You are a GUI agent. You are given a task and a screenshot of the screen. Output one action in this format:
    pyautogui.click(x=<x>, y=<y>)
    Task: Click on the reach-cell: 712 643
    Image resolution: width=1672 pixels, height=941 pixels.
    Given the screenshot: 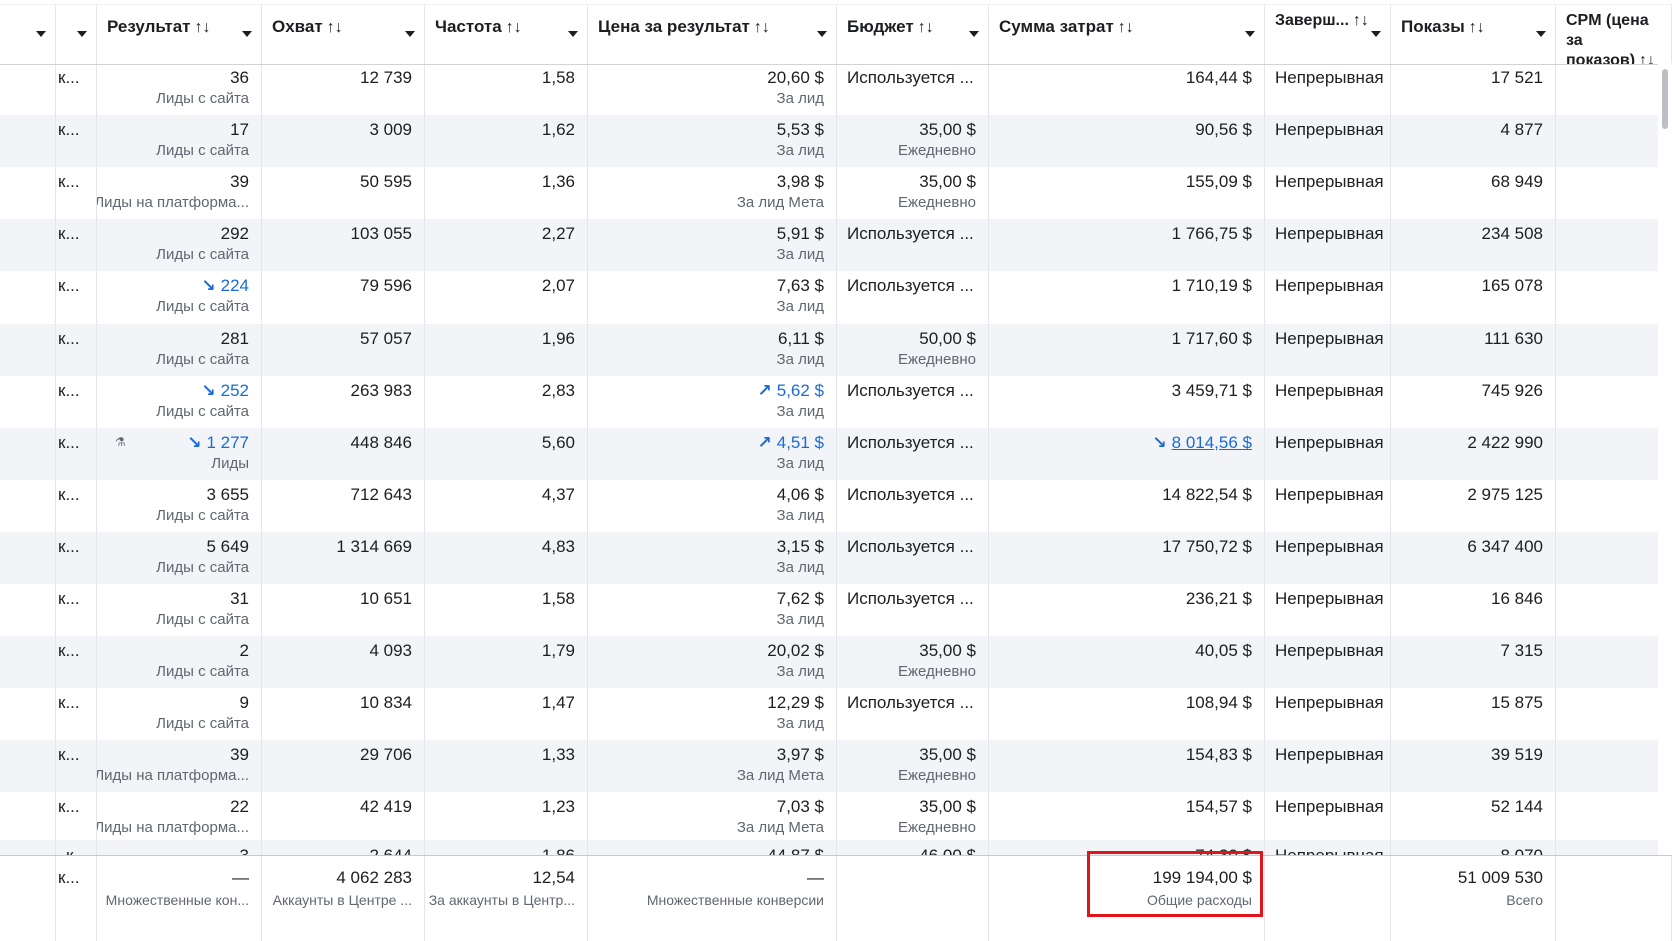 What is the action you would take?
    pyautogui.click(x=343, y=505)
    